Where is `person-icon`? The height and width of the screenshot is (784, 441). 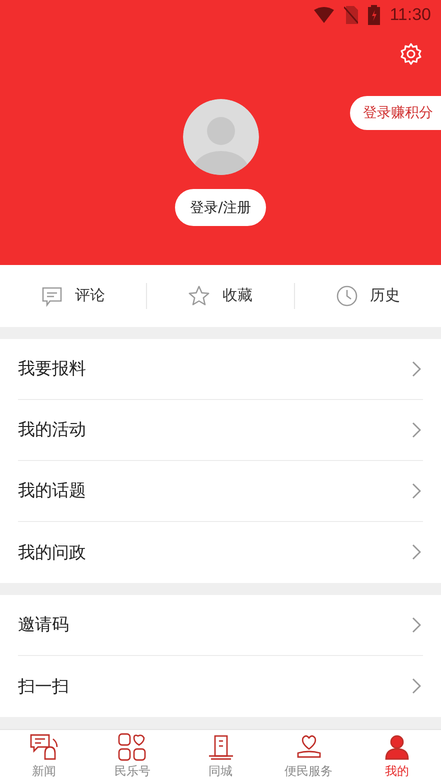
person-icon is located at coordinates (396, 747).